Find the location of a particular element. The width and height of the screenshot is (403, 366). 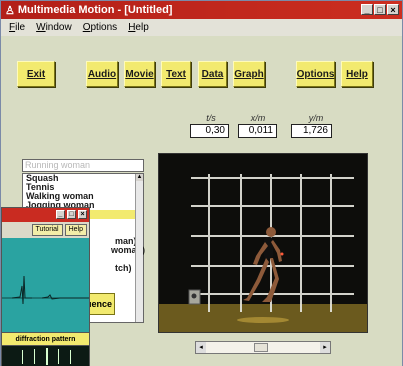

scroll-left-icon: ◂ is located at coordinates (201, 347).